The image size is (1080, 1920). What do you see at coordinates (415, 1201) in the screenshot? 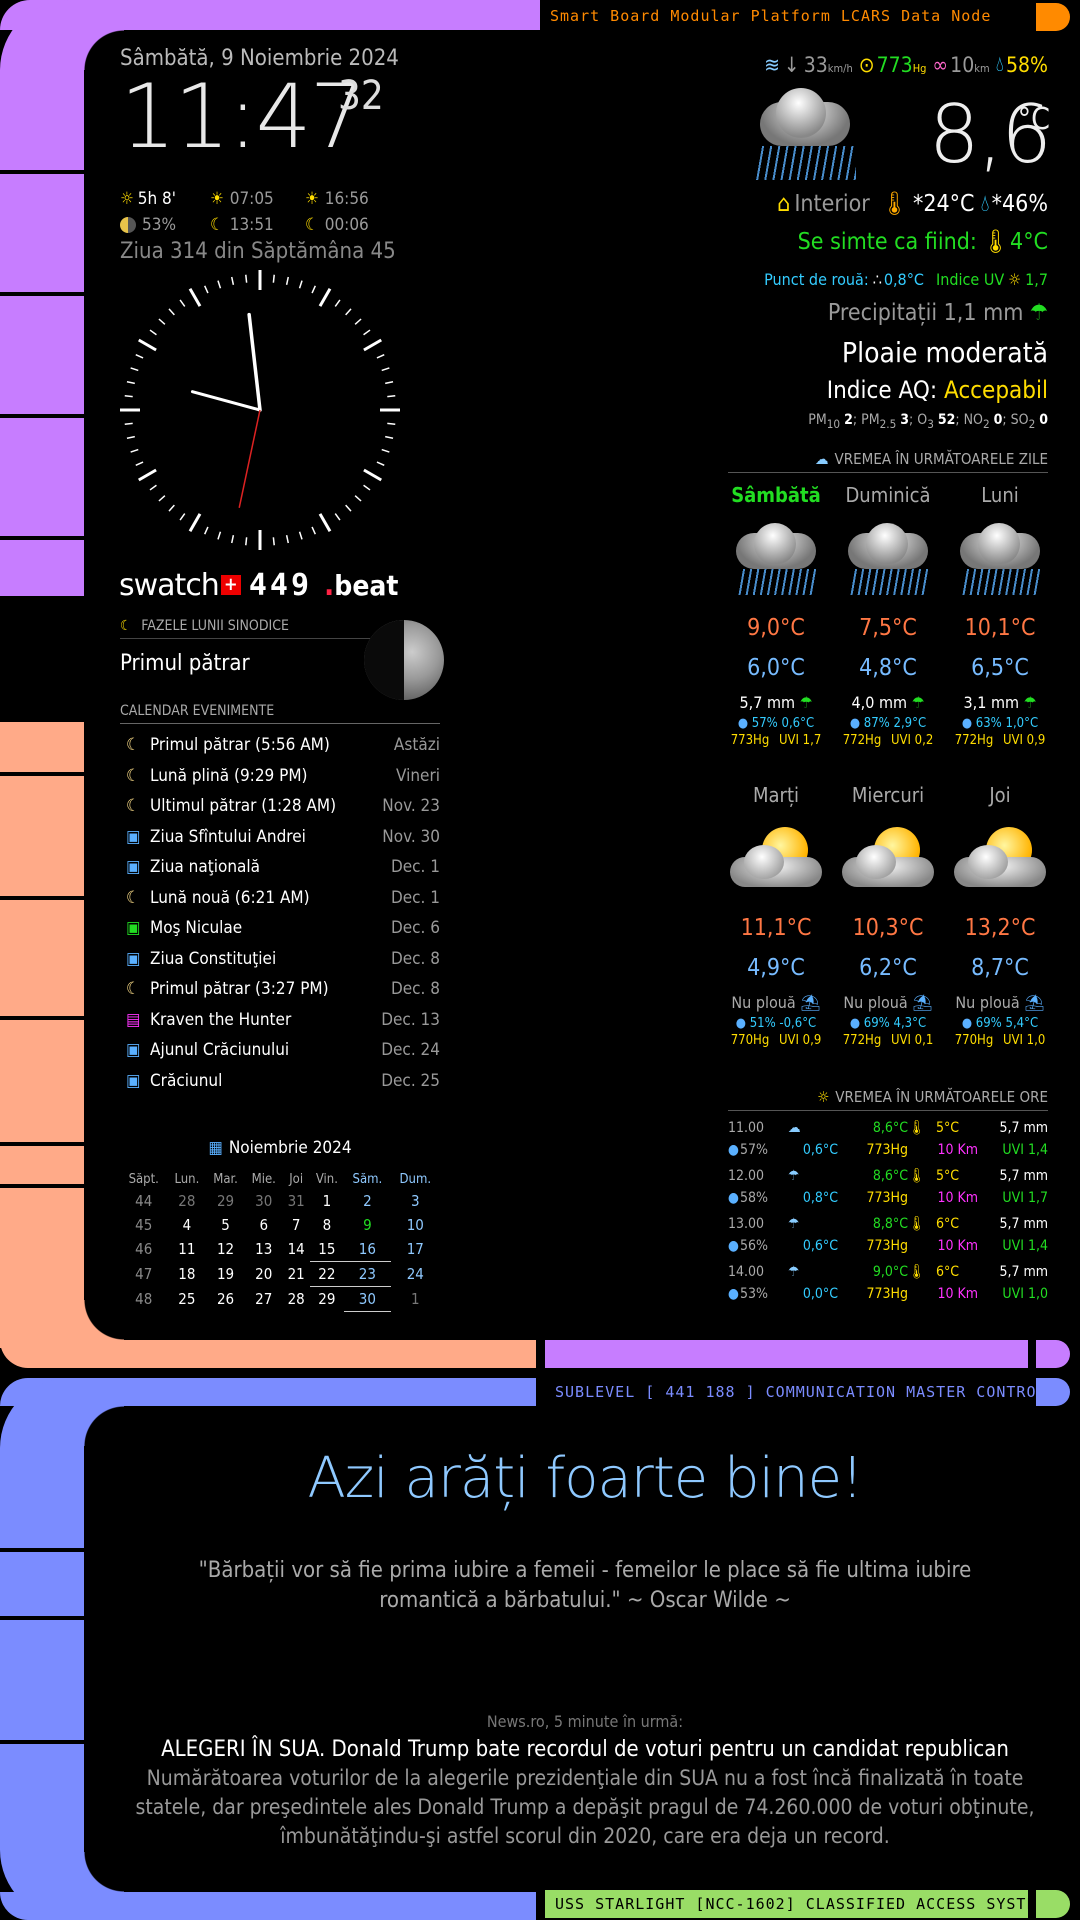
I see `calendar-day: 3` at bounding box center [415, 1201].